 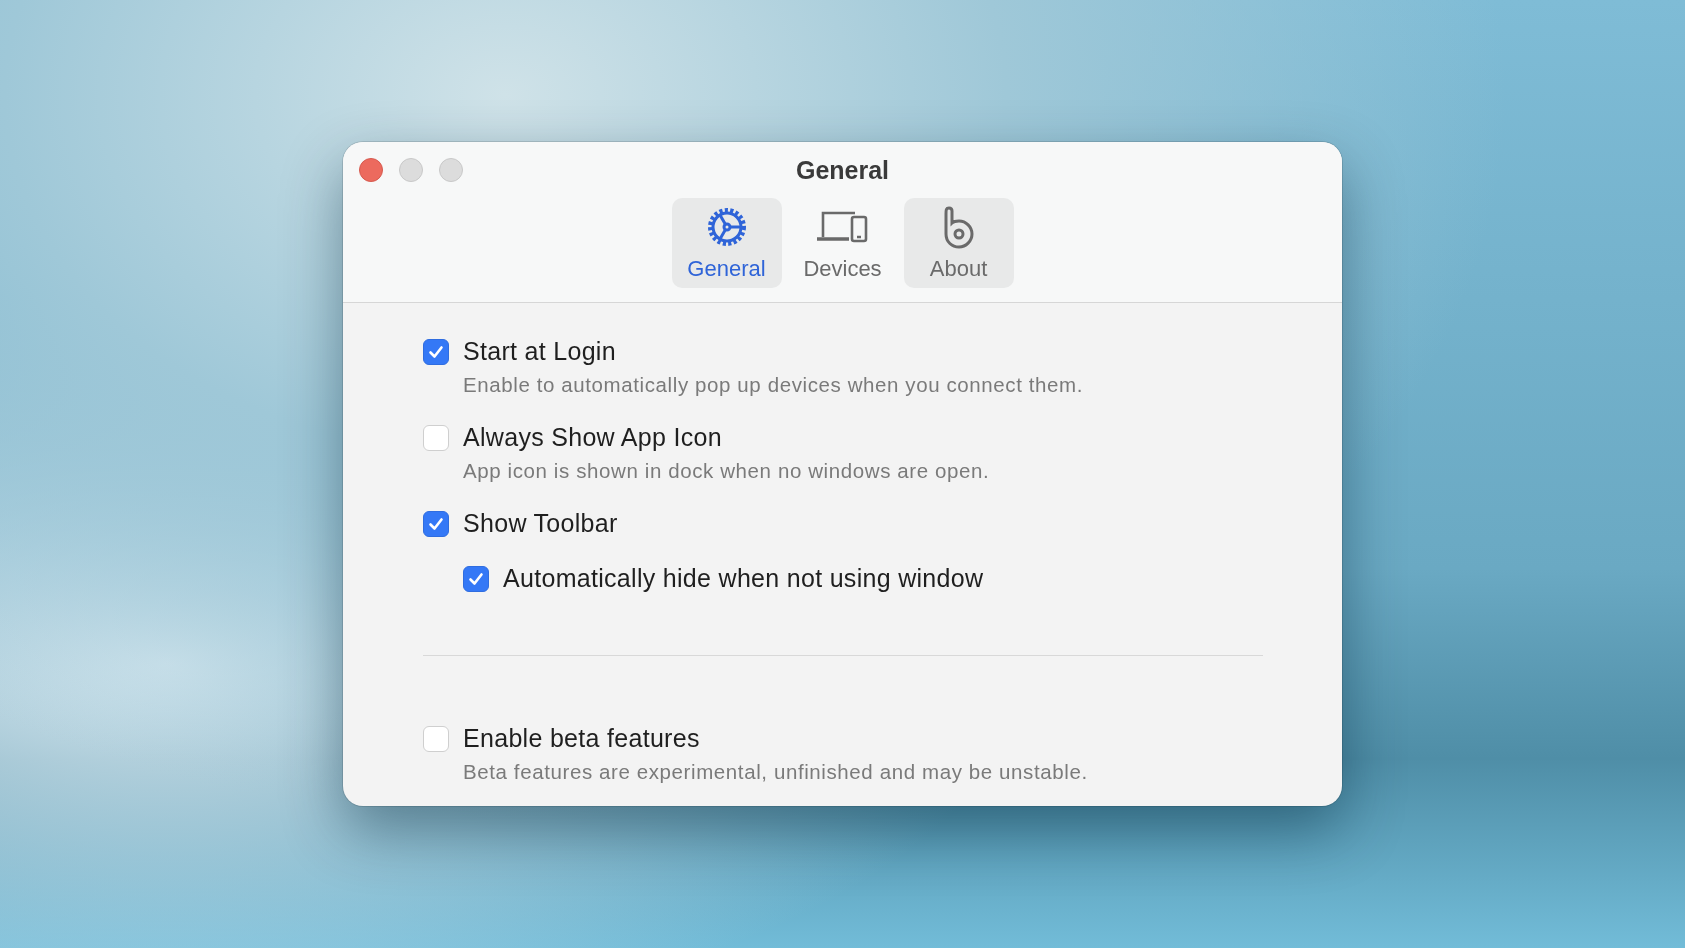 What do you see at coordinates (743, 578) in the screenshot?
I see `option-label: Automatically hide when not using window` at bounding box center [743, 578].